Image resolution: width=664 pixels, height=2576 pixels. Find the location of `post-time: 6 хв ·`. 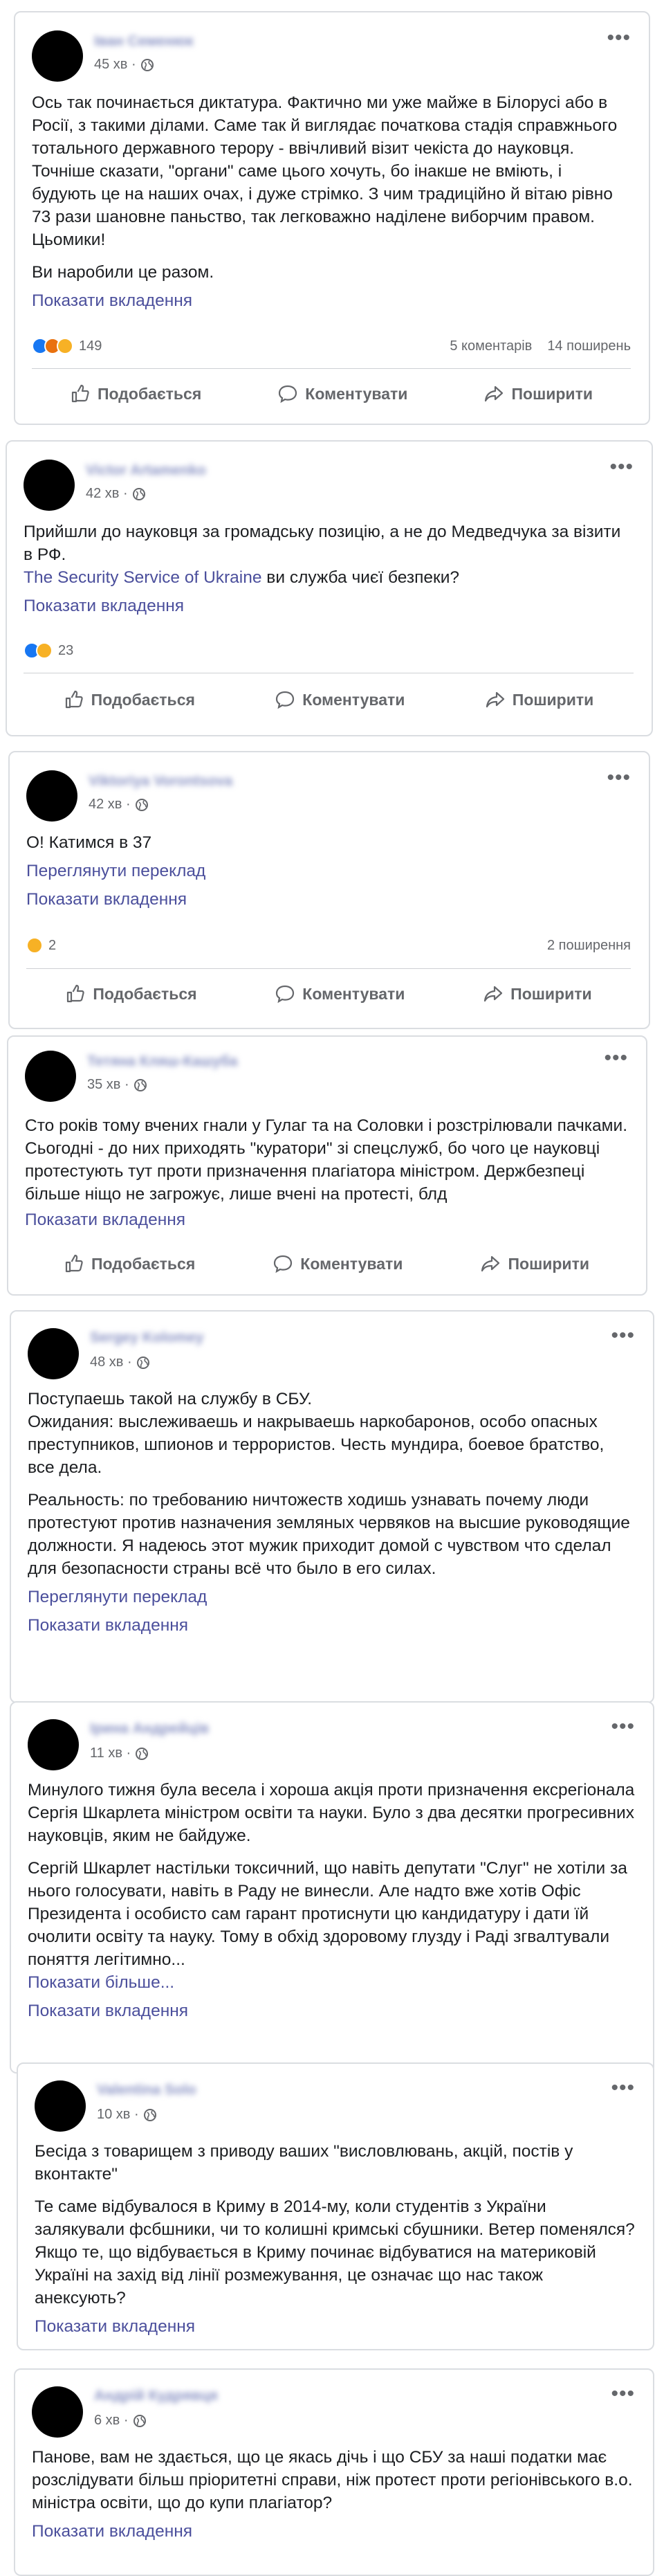

post-time: 6 хв · is located at coordinates (111, 2421).